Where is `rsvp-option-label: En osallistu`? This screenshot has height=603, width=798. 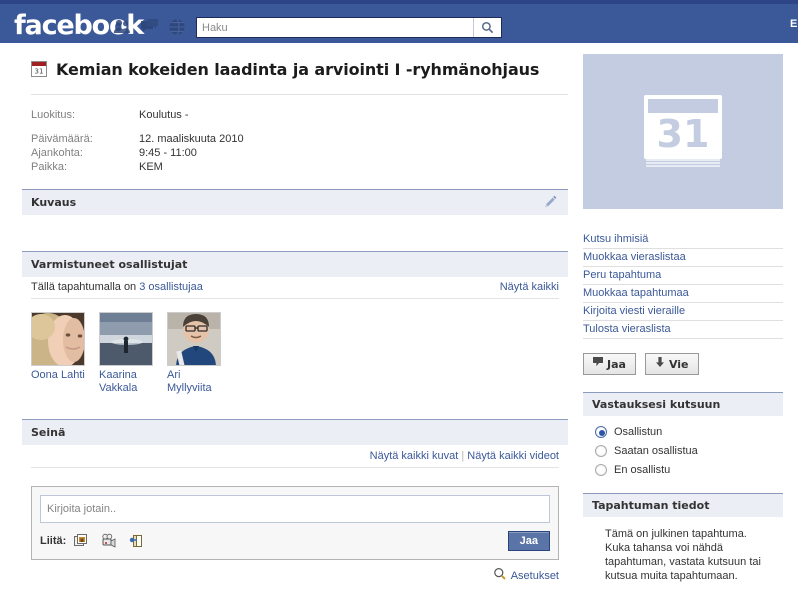
rsvp-option-label: En osallistu is located at coordinates (642, 470).